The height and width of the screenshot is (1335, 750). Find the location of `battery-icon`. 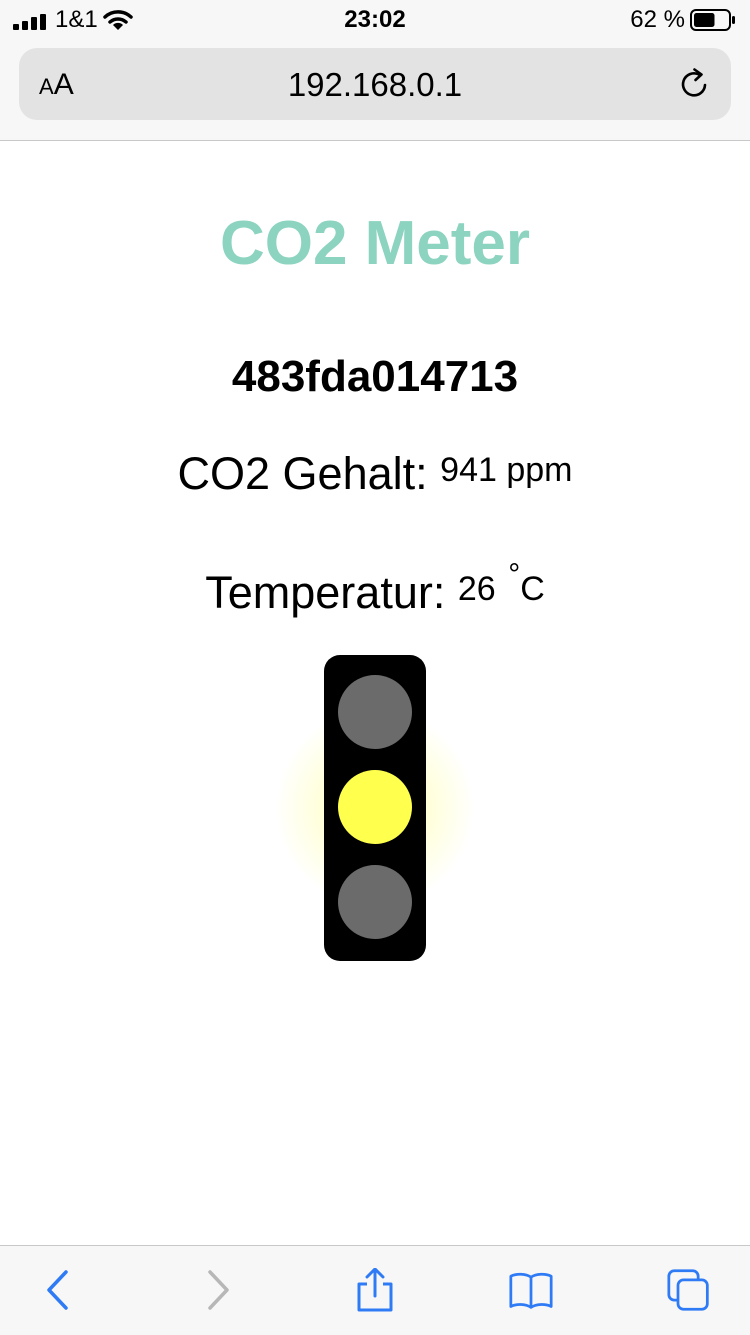

battery-icon is located at coordinates (712, 20).